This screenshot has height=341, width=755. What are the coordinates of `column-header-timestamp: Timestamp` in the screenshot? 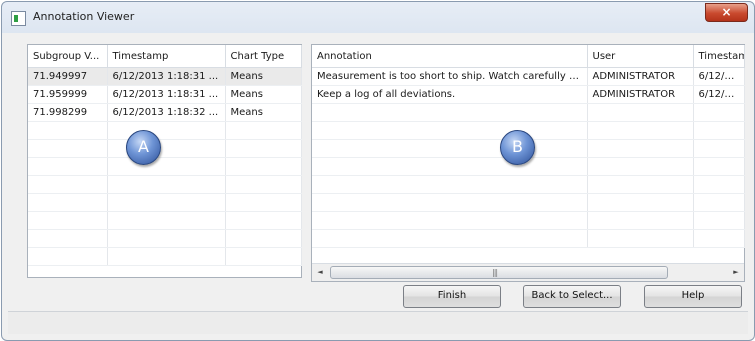 It's located at (166, 56).